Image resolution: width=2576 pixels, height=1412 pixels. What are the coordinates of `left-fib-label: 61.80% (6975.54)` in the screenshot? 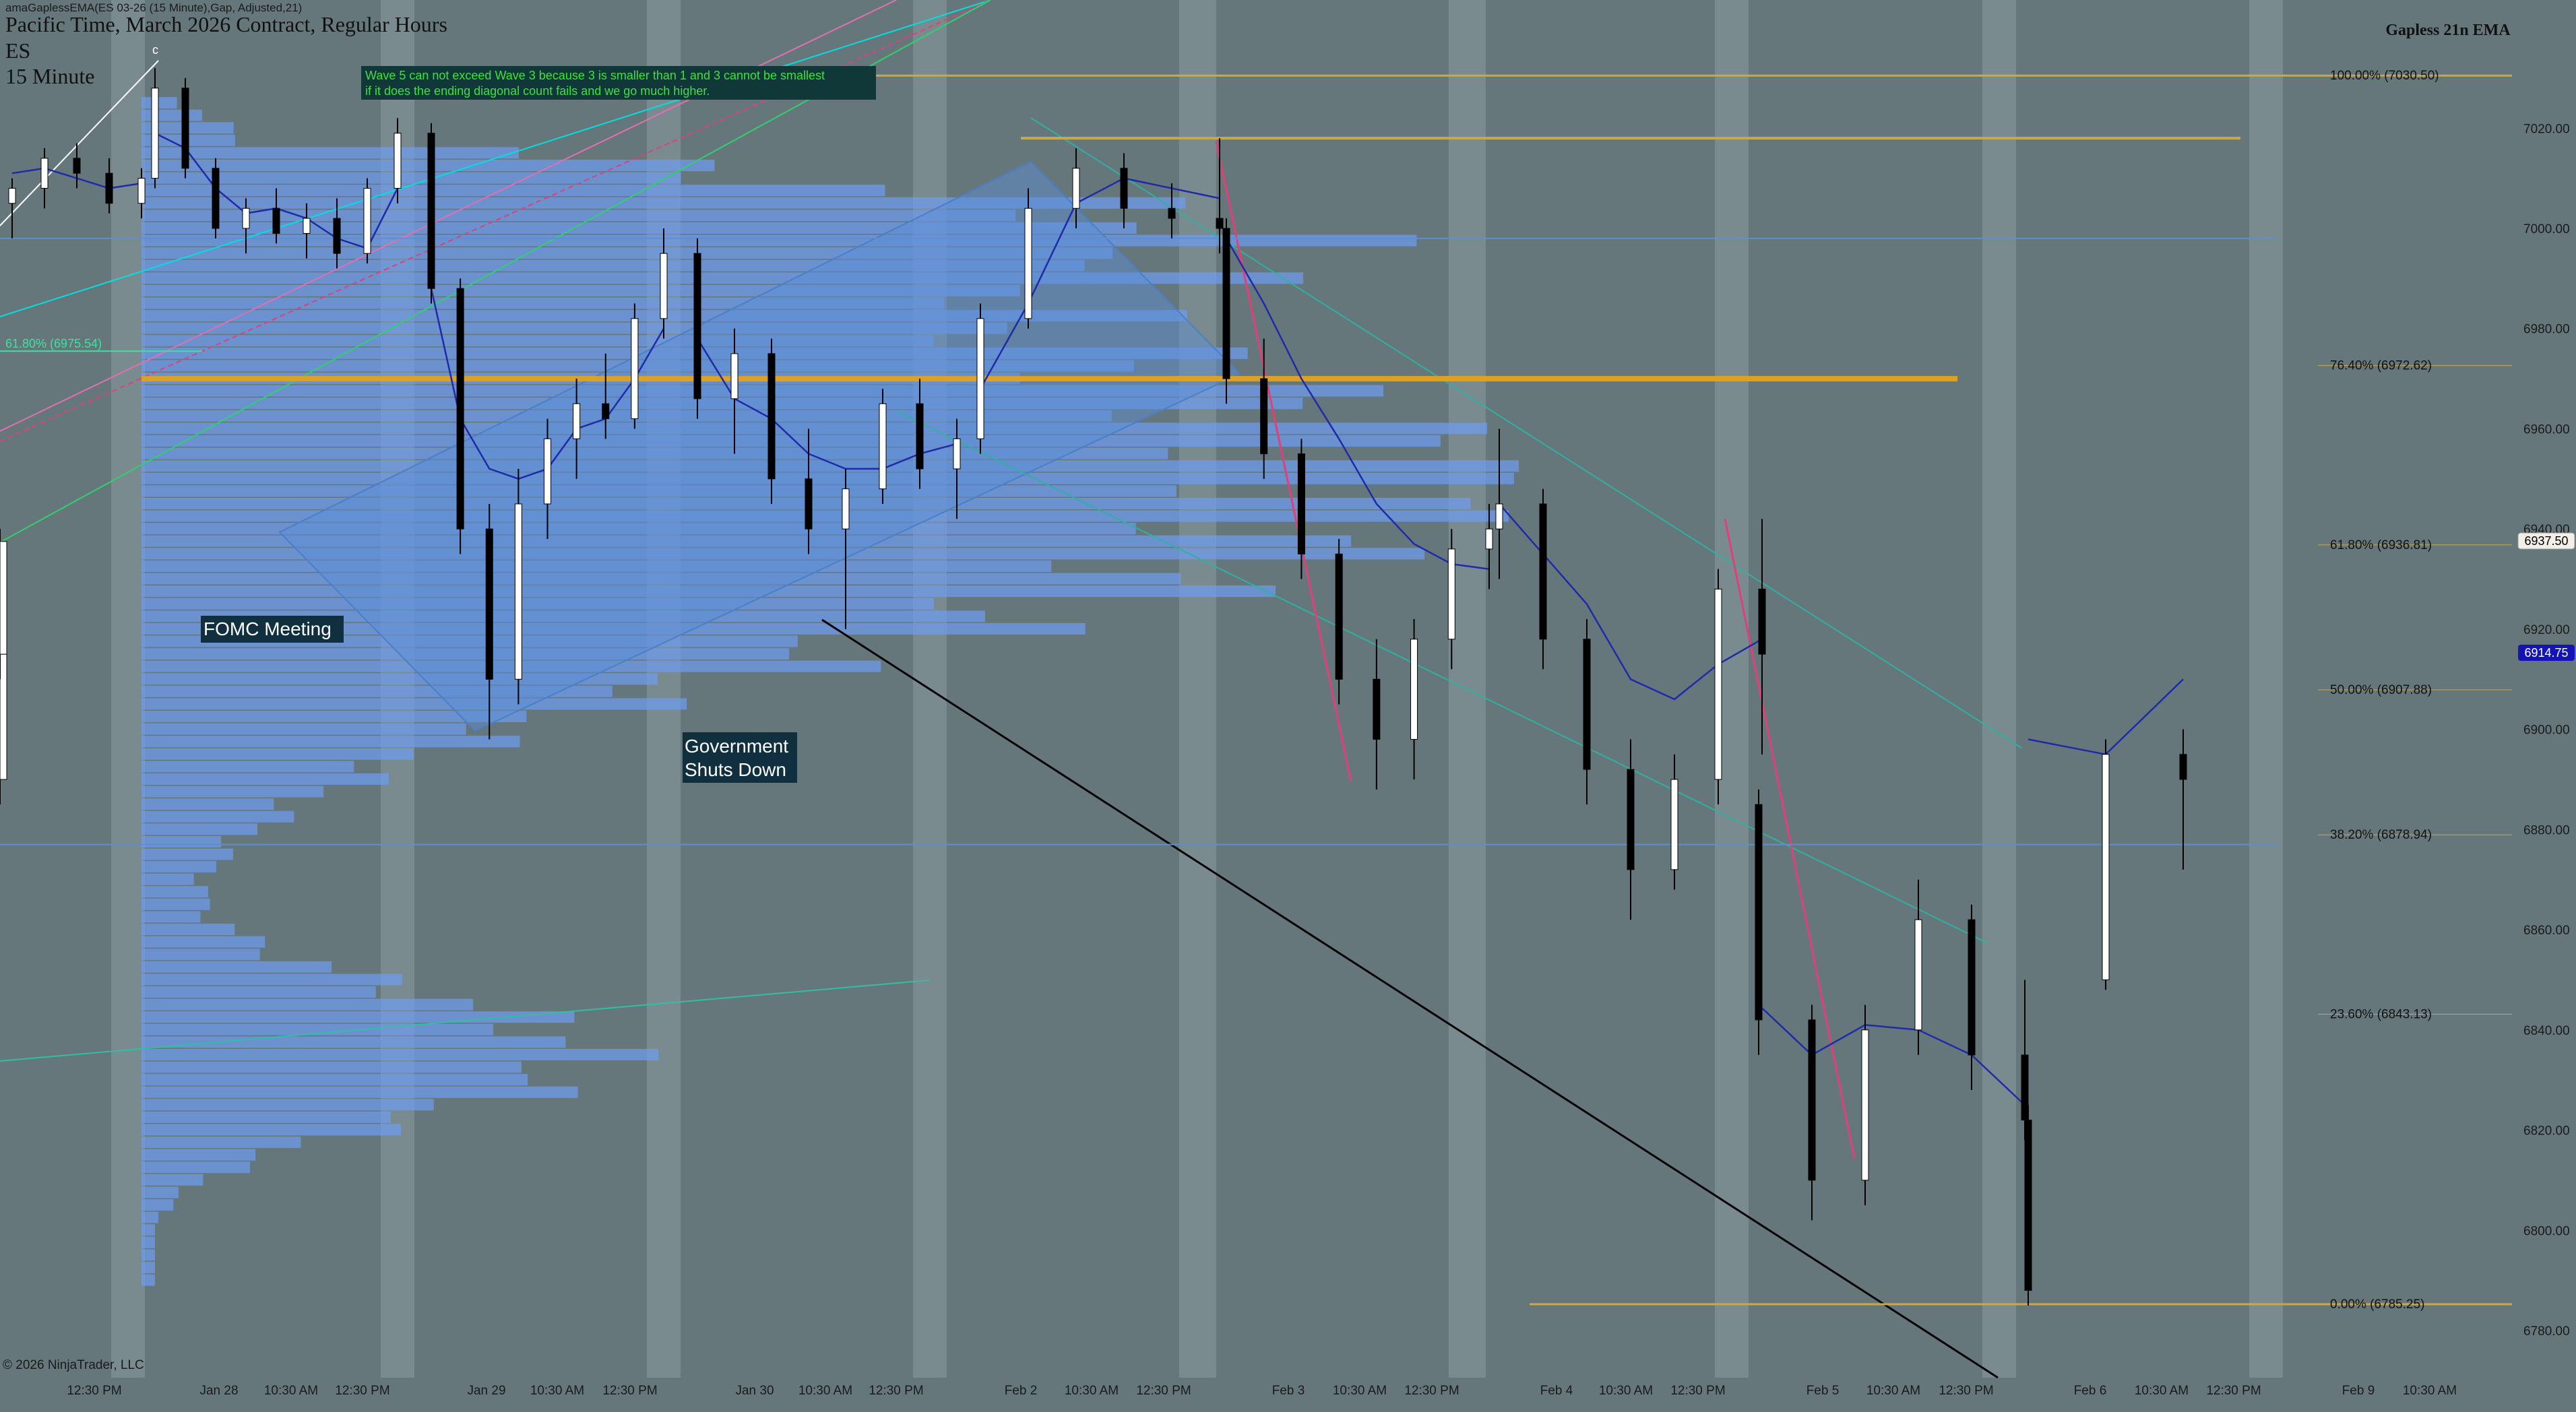 It's located at (53, 343).